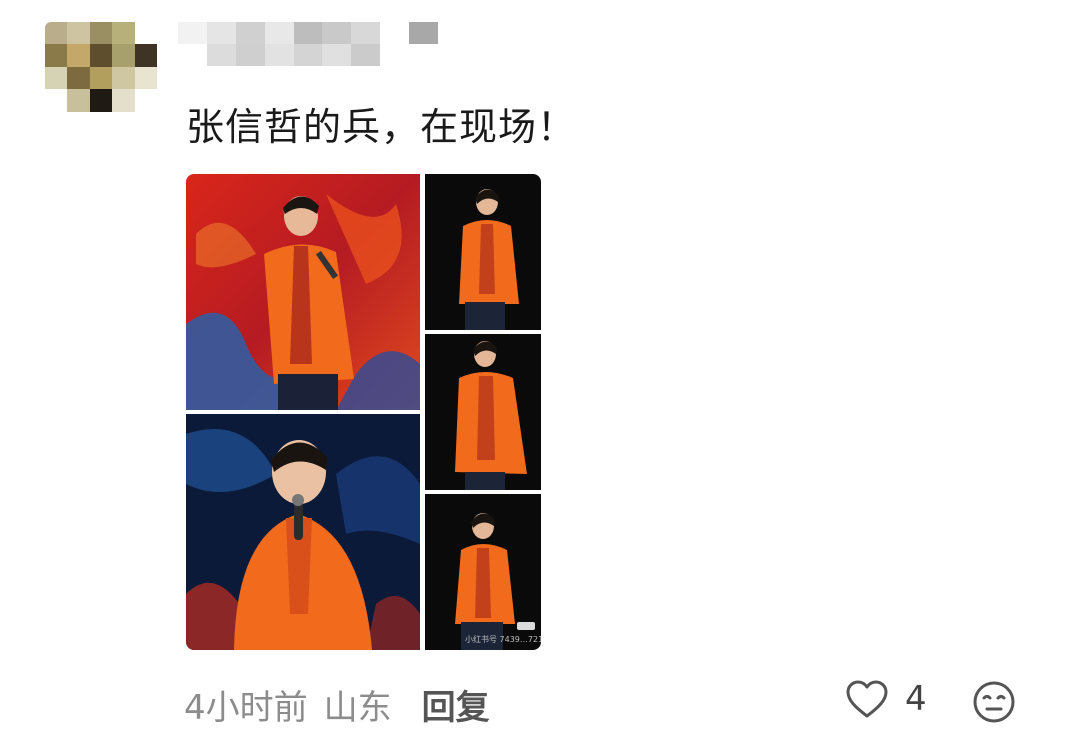  I want to click on heart-outline-icon, so click(867, 699).